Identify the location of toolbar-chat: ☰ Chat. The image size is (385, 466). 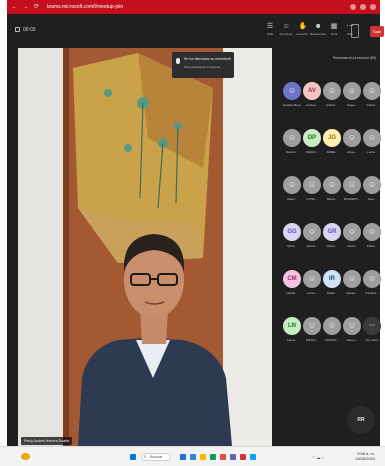
(270, 29).